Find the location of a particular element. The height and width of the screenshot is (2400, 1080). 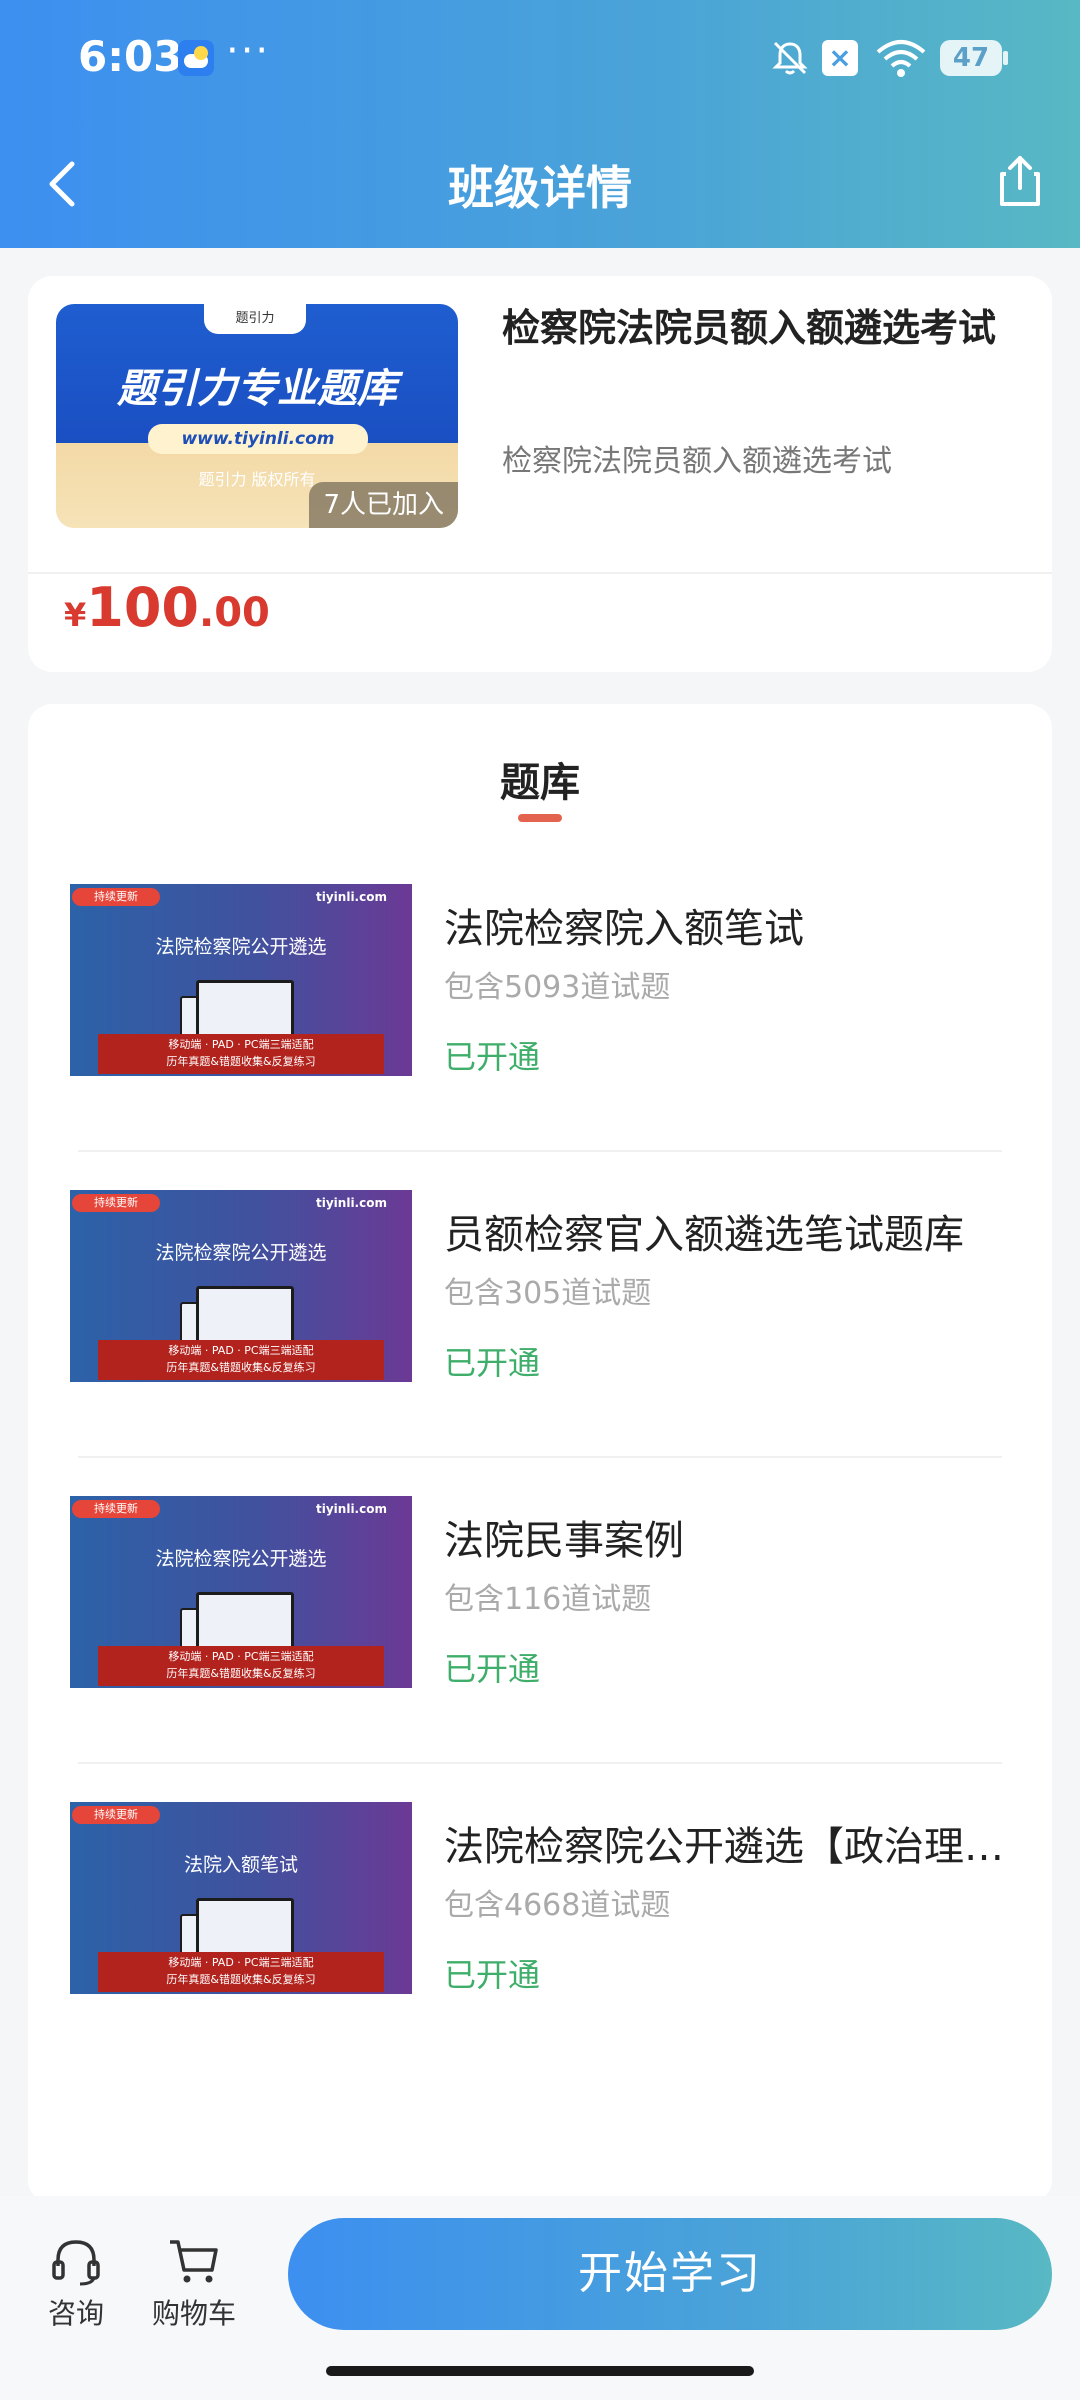

question-count: 包含5093道试题 is located at coordinates (557, 987).